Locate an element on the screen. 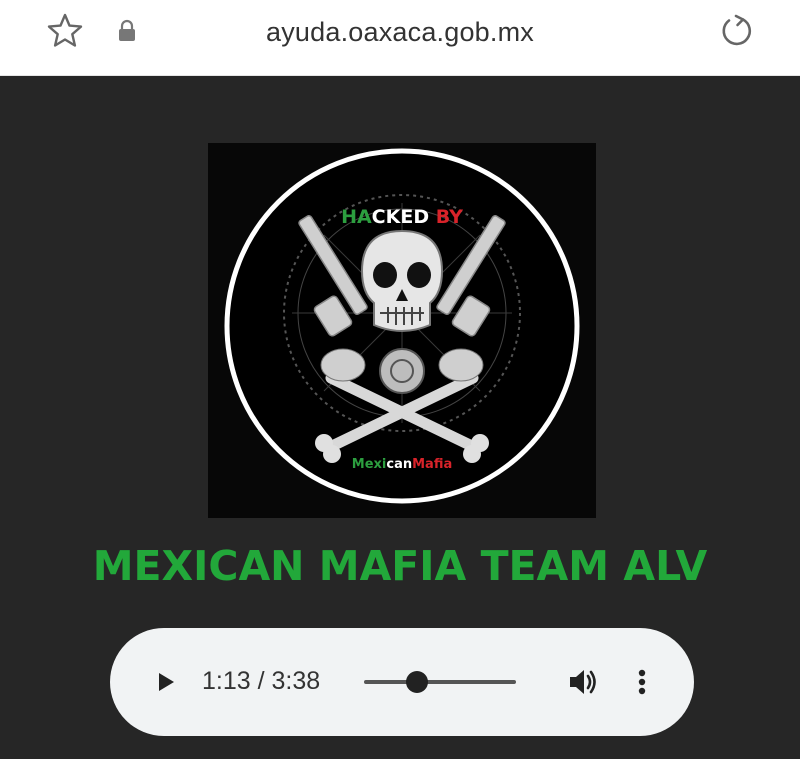 This screenshot has width=800, height=759. more-vert-icon is located at coordinates (642, 682).